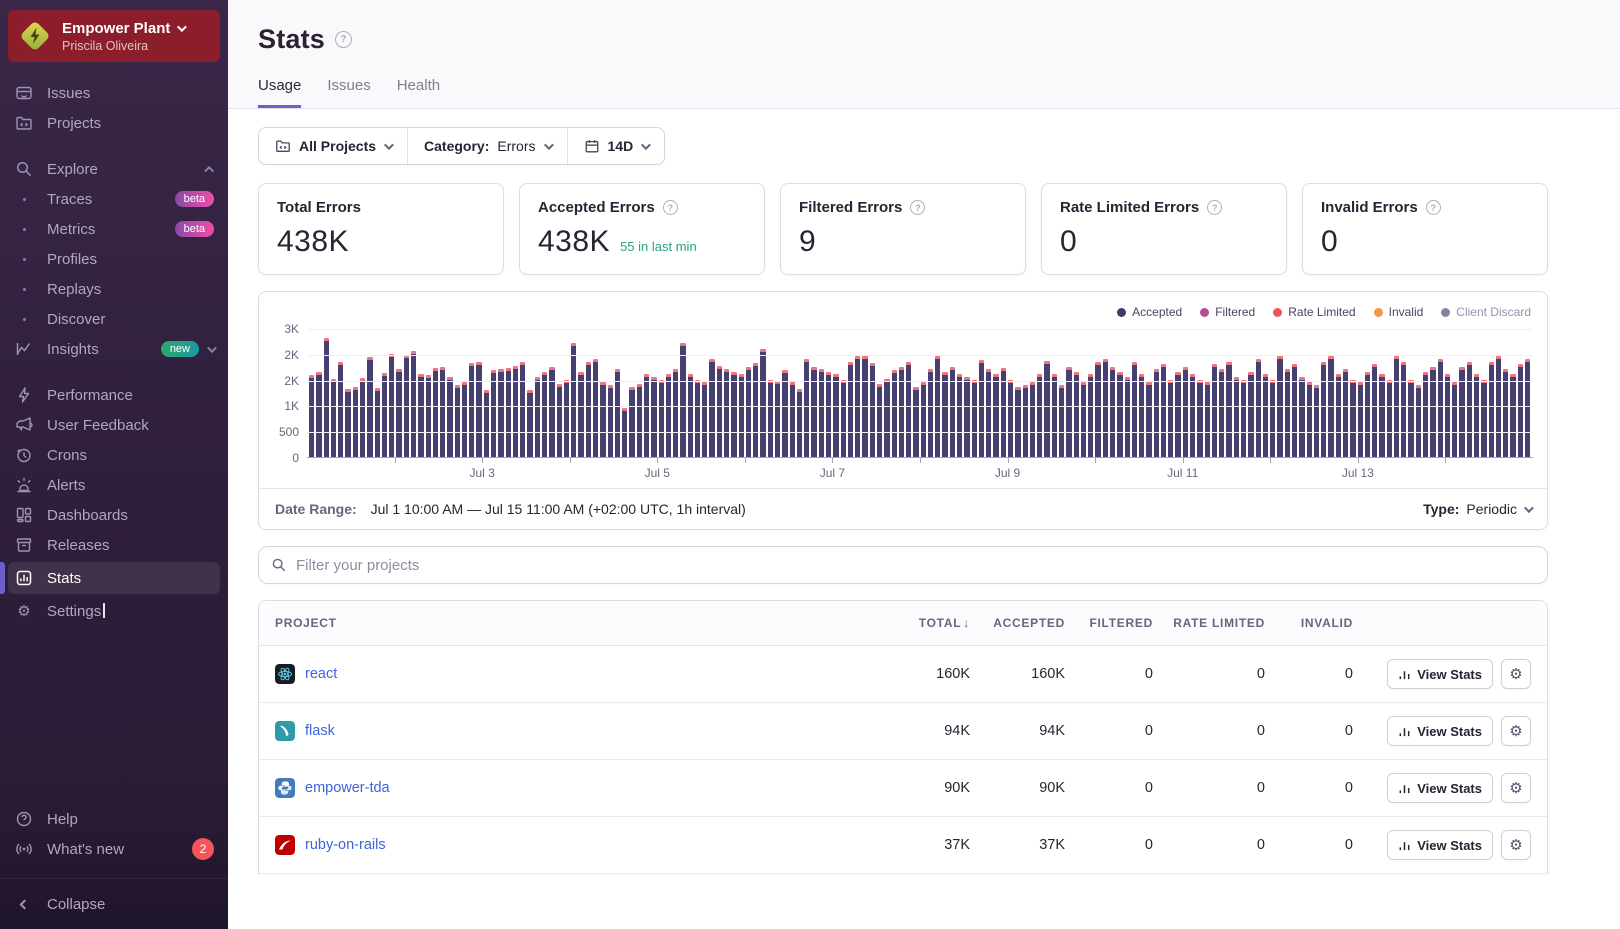  I want to click on card-filtered-errors: Filtered Errors 9, so click(903, 229).